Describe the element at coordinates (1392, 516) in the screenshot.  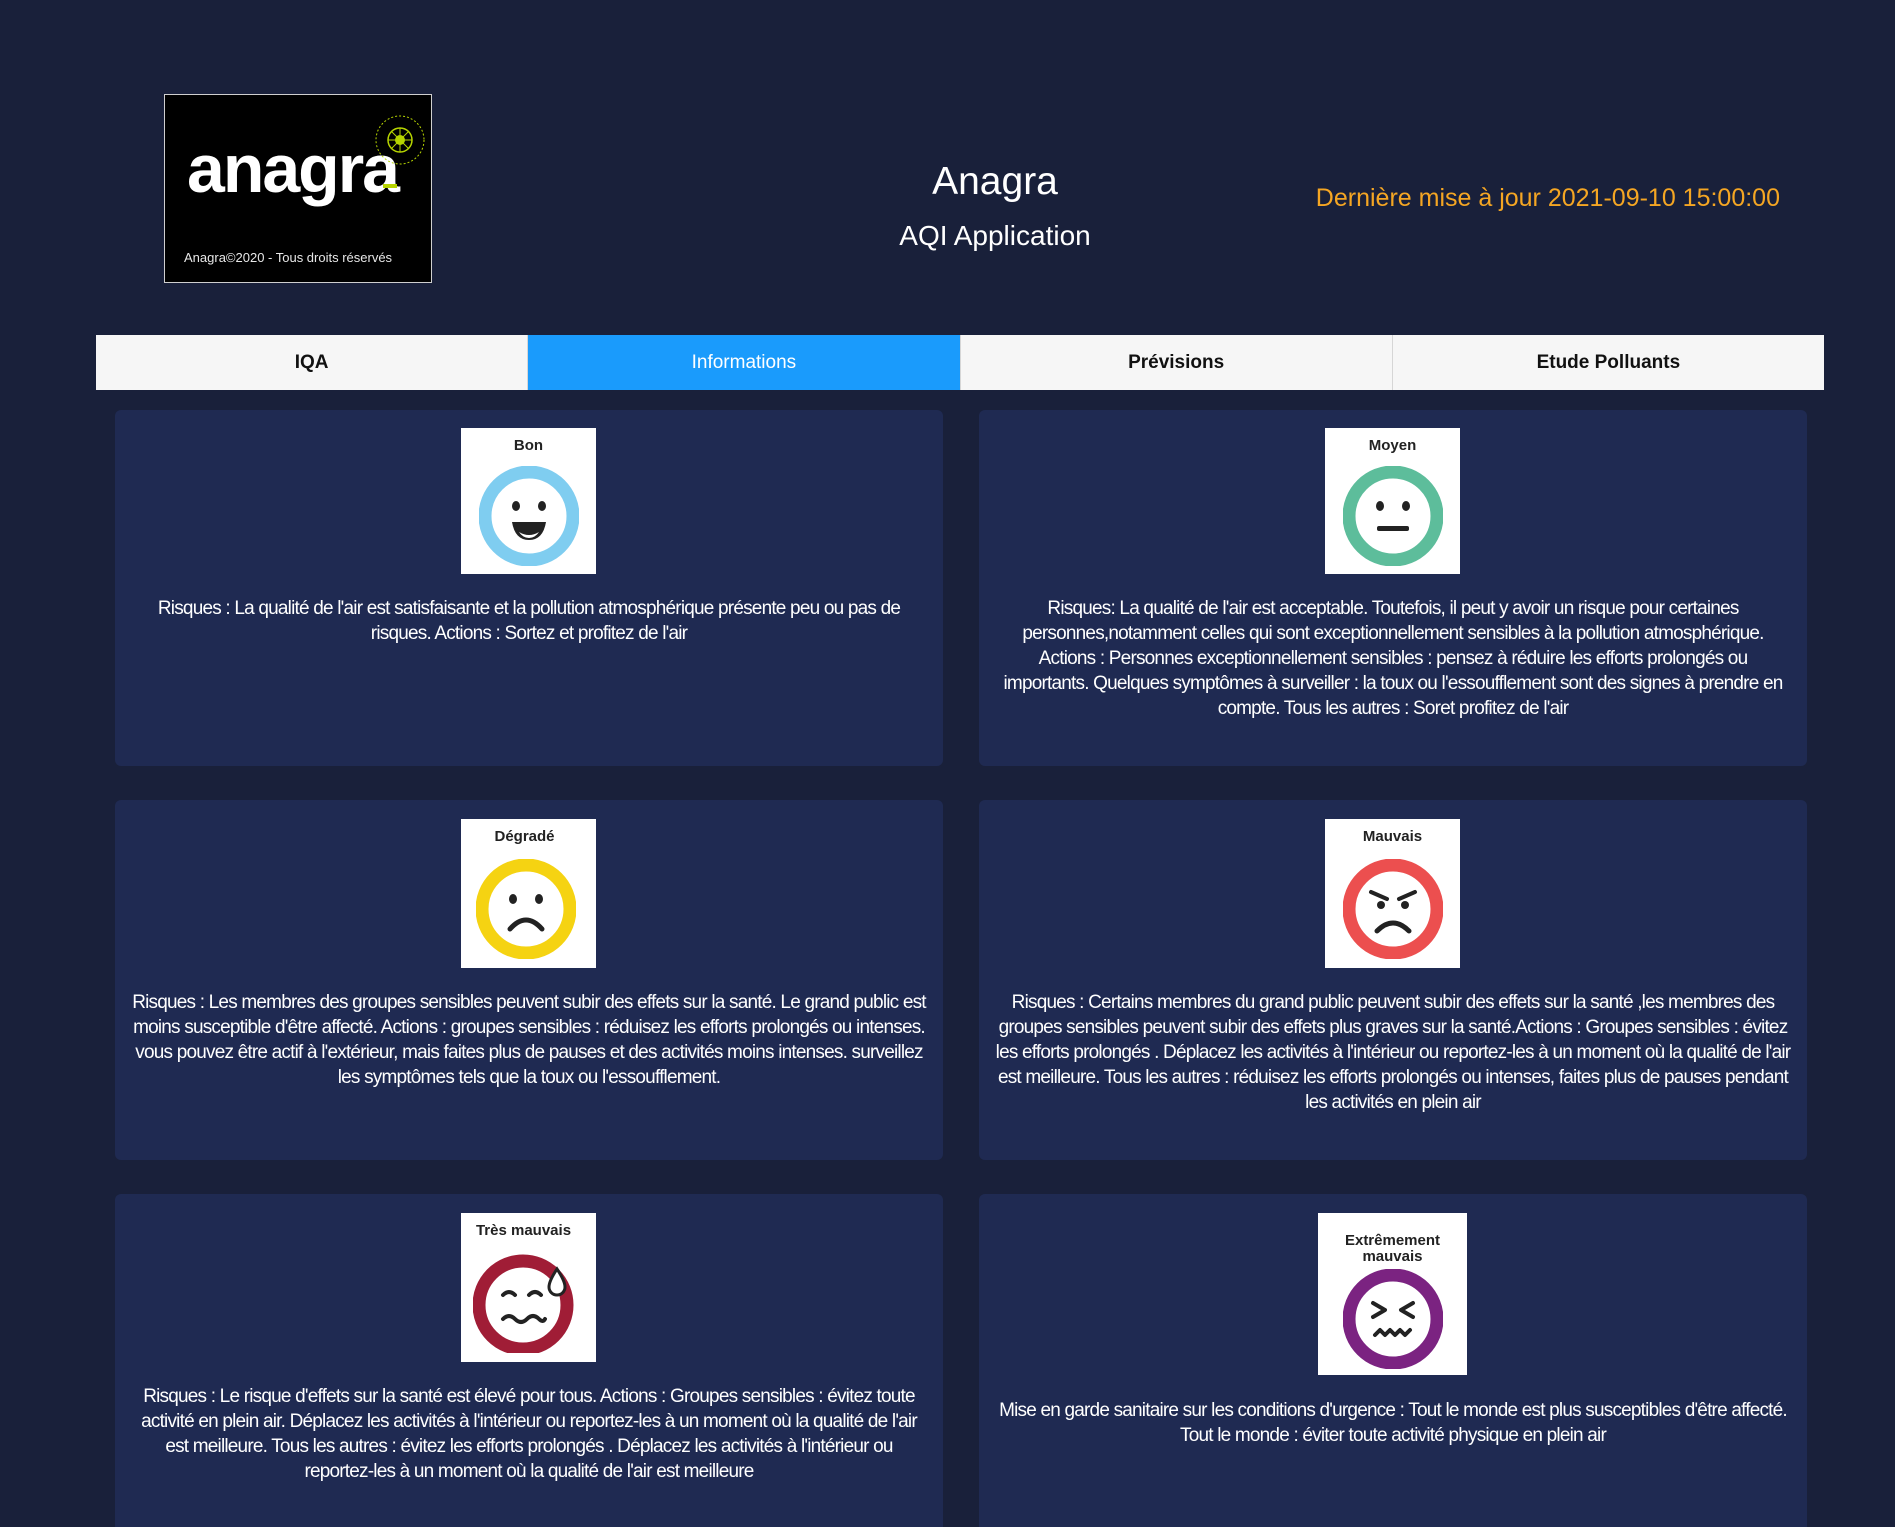
I see `neutral-face-icon` at that location.